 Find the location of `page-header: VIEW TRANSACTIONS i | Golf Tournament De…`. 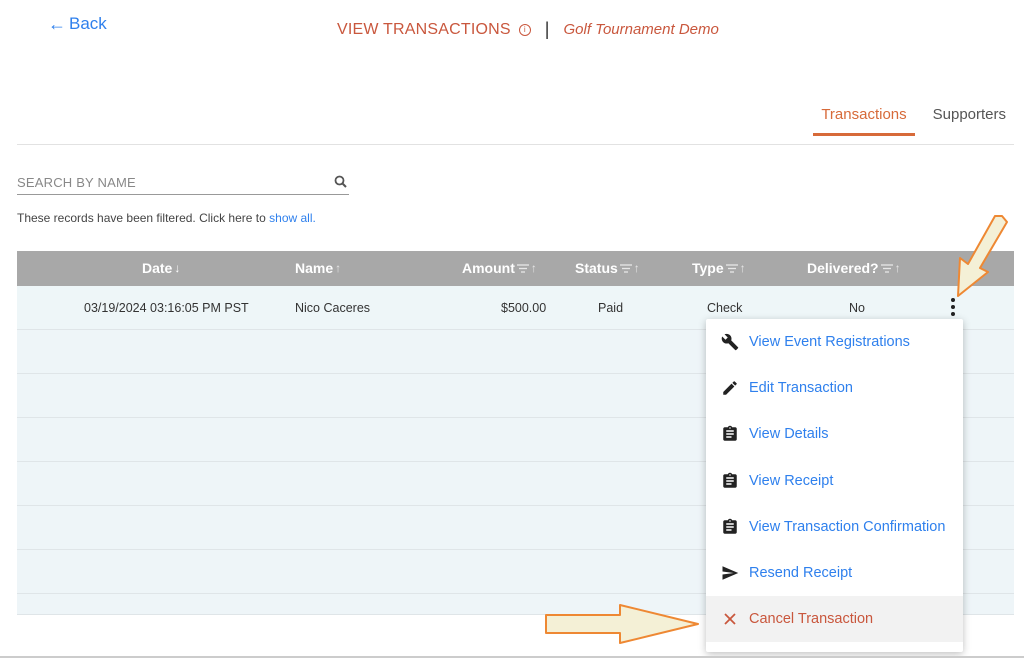

page-header: VIEW TRANSACTIONS i | Golf Tournament De… is located at coordinates (528, 29).